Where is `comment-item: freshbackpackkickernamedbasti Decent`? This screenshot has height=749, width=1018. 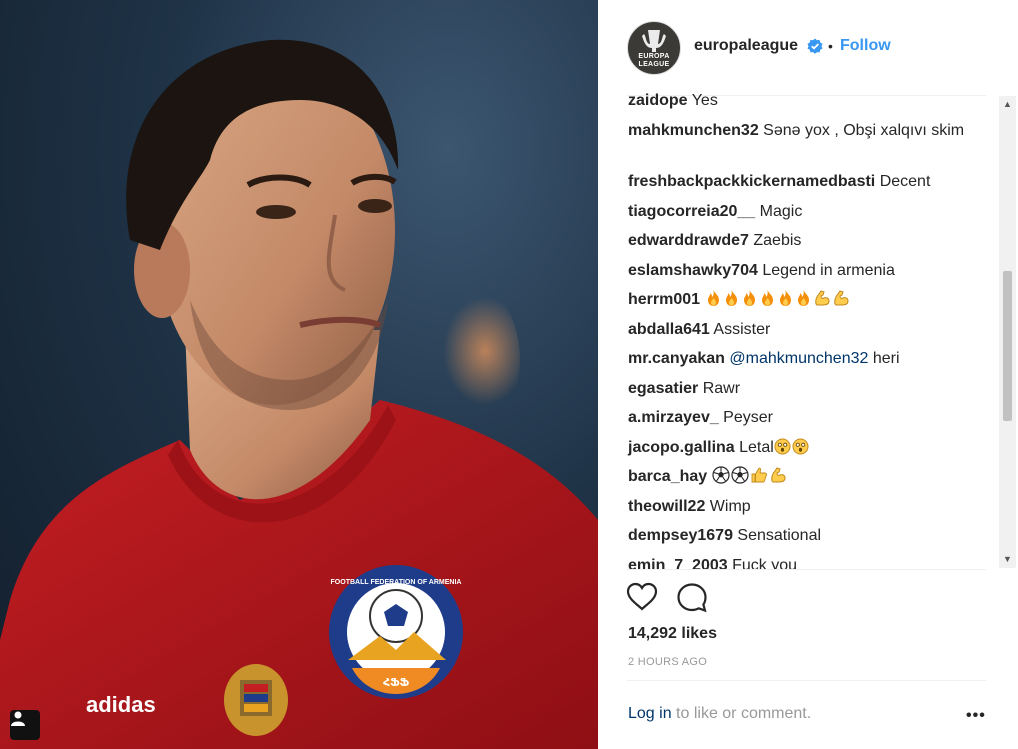 comment-item: freshbackpackkickernamedbasti Decent is located at coordinates (798, 182).